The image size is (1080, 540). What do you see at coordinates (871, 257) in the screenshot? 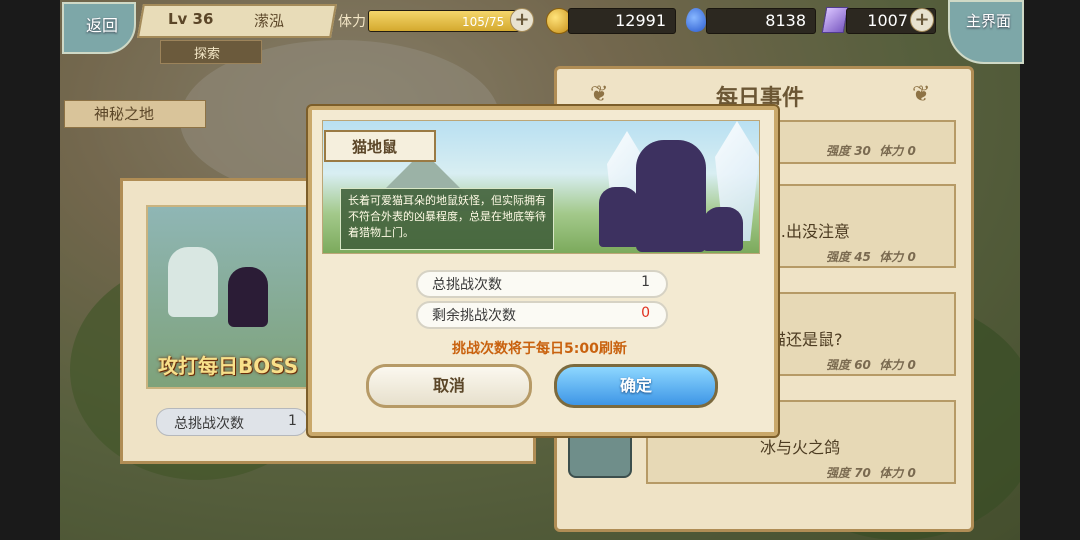
I see `event-stats: 强度 45 体力 0` at bounding box center [871, 257].